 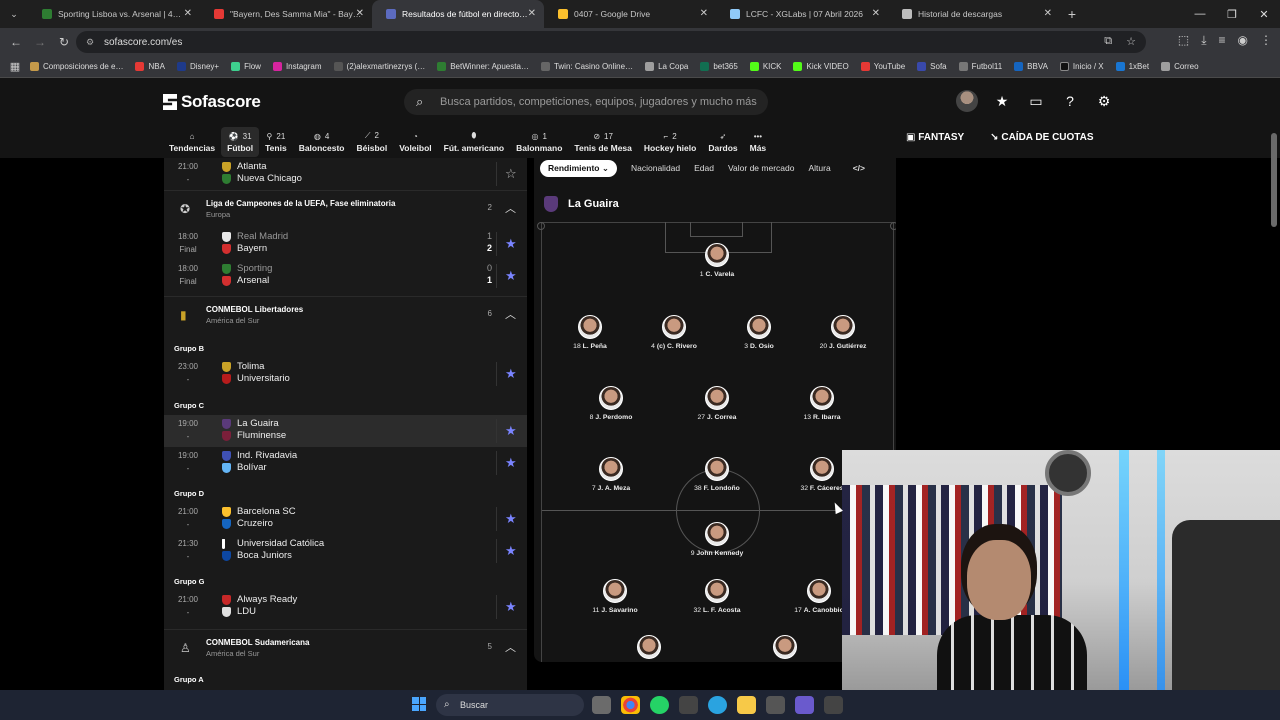 I want to click on player-marker: 8 J. Perdomo, so click(x=611, y=403).